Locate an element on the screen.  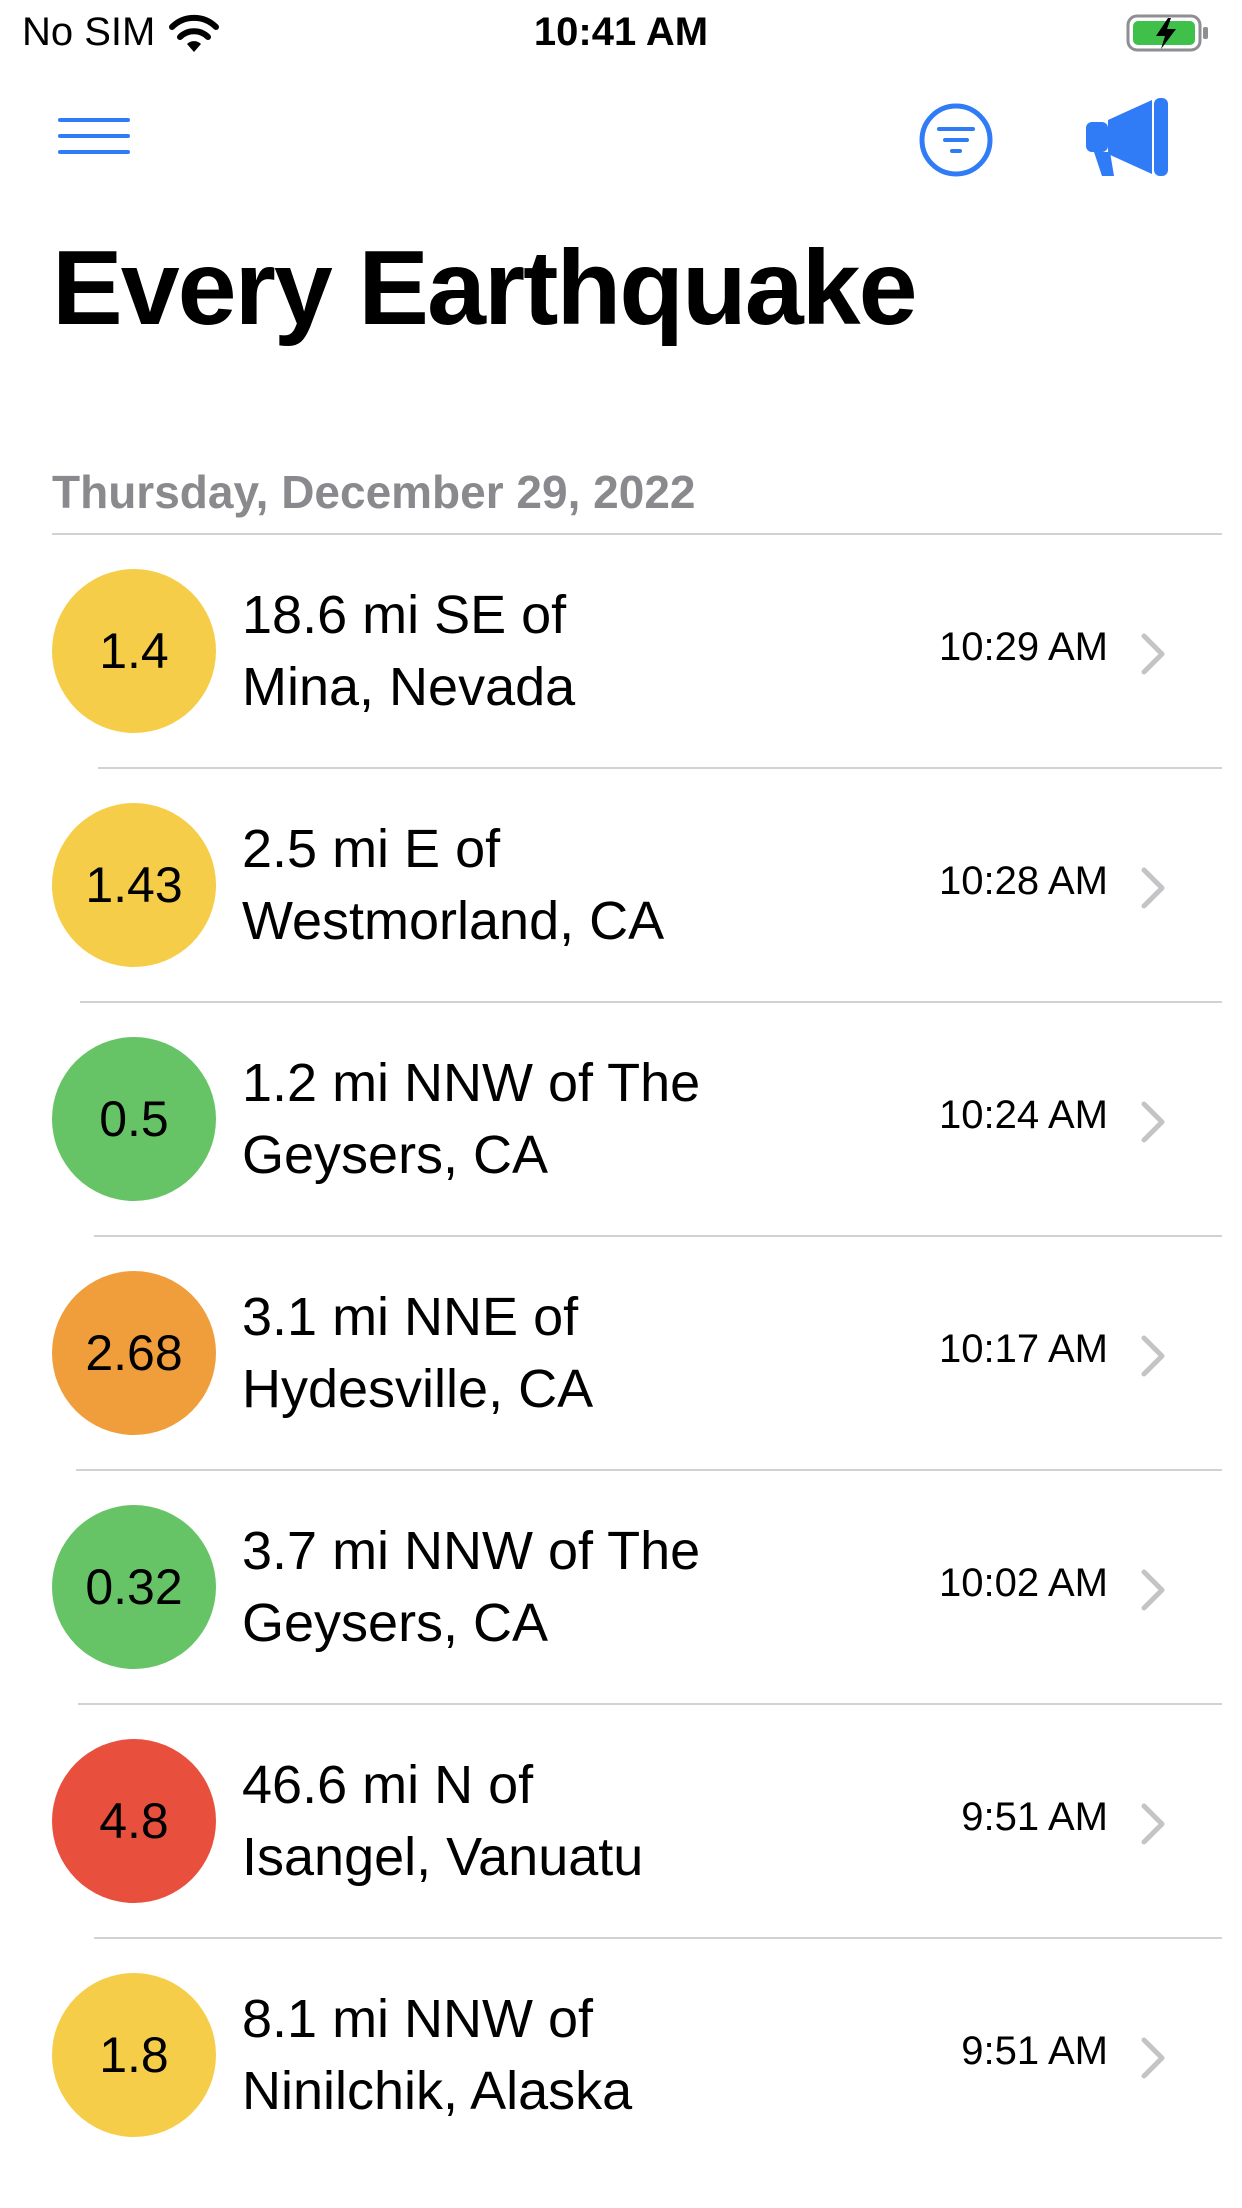
location-line-2: Isangel, Vanuatu is located at coordinates (443, 1857).